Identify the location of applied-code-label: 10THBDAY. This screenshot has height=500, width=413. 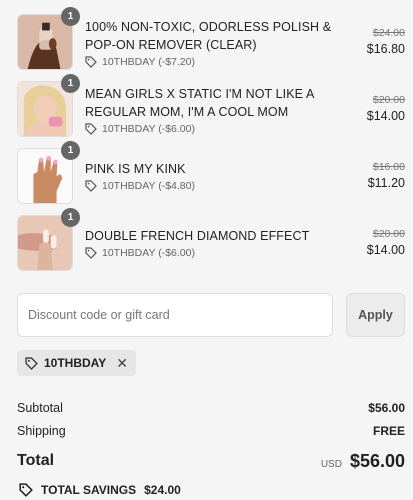
(75, 363).